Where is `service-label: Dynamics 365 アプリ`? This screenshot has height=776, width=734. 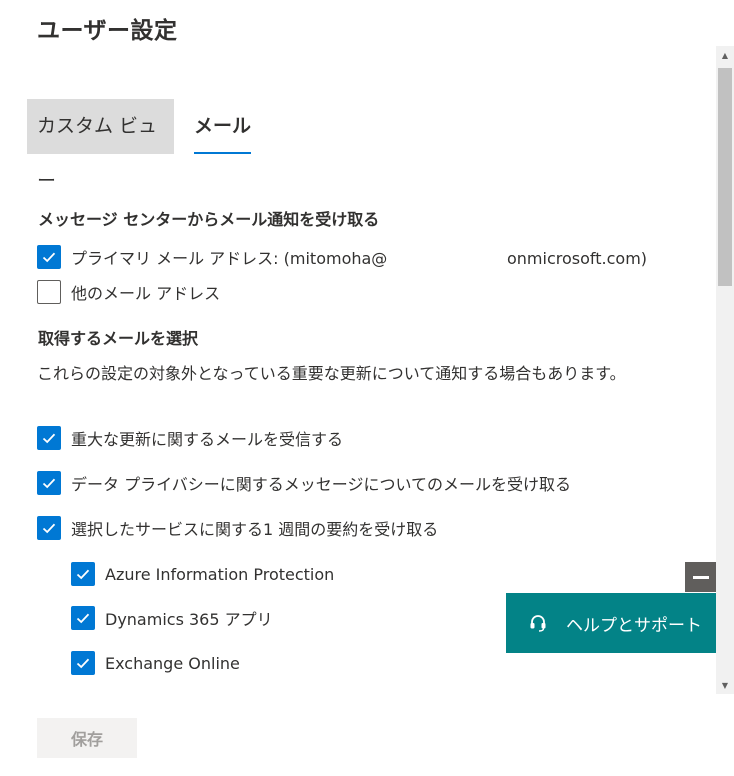
service-label: Dynamics 365 アプリ is located at coordinates (189, 619).